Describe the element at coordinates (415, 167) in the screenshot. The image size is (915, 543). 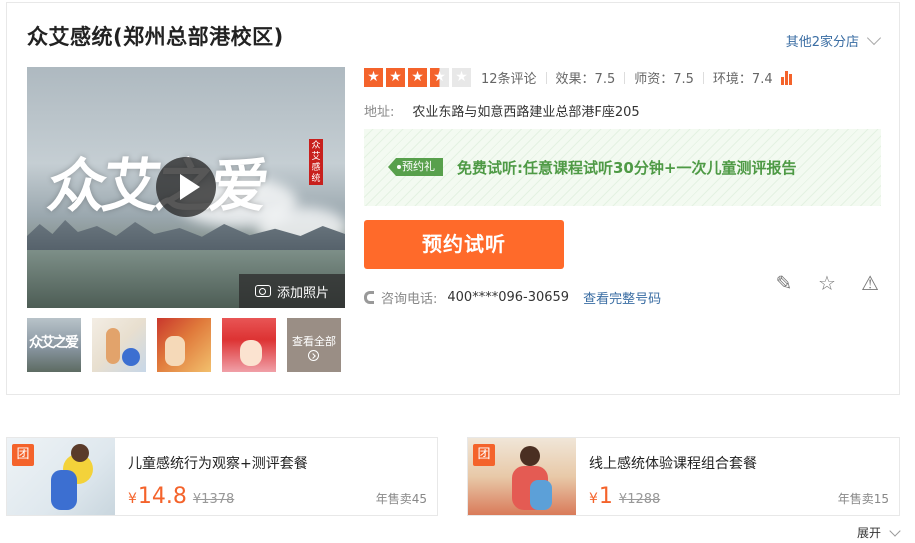
I see `promo-tag: 预约礼` at that location.